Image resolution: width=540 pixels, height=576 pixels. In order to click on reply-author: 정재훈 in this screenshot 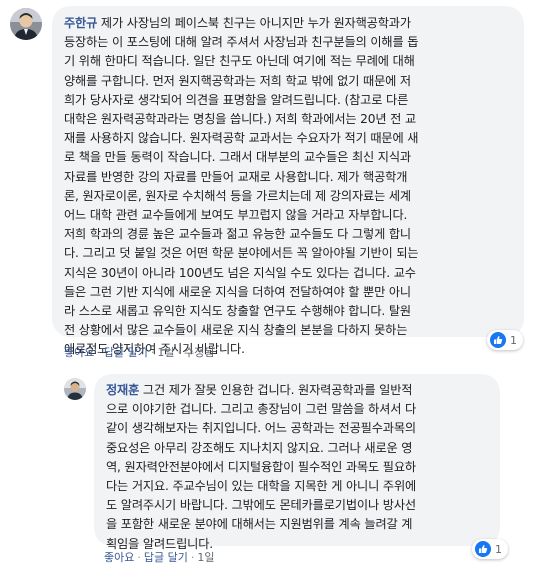, I will do `click(122, 390)`.